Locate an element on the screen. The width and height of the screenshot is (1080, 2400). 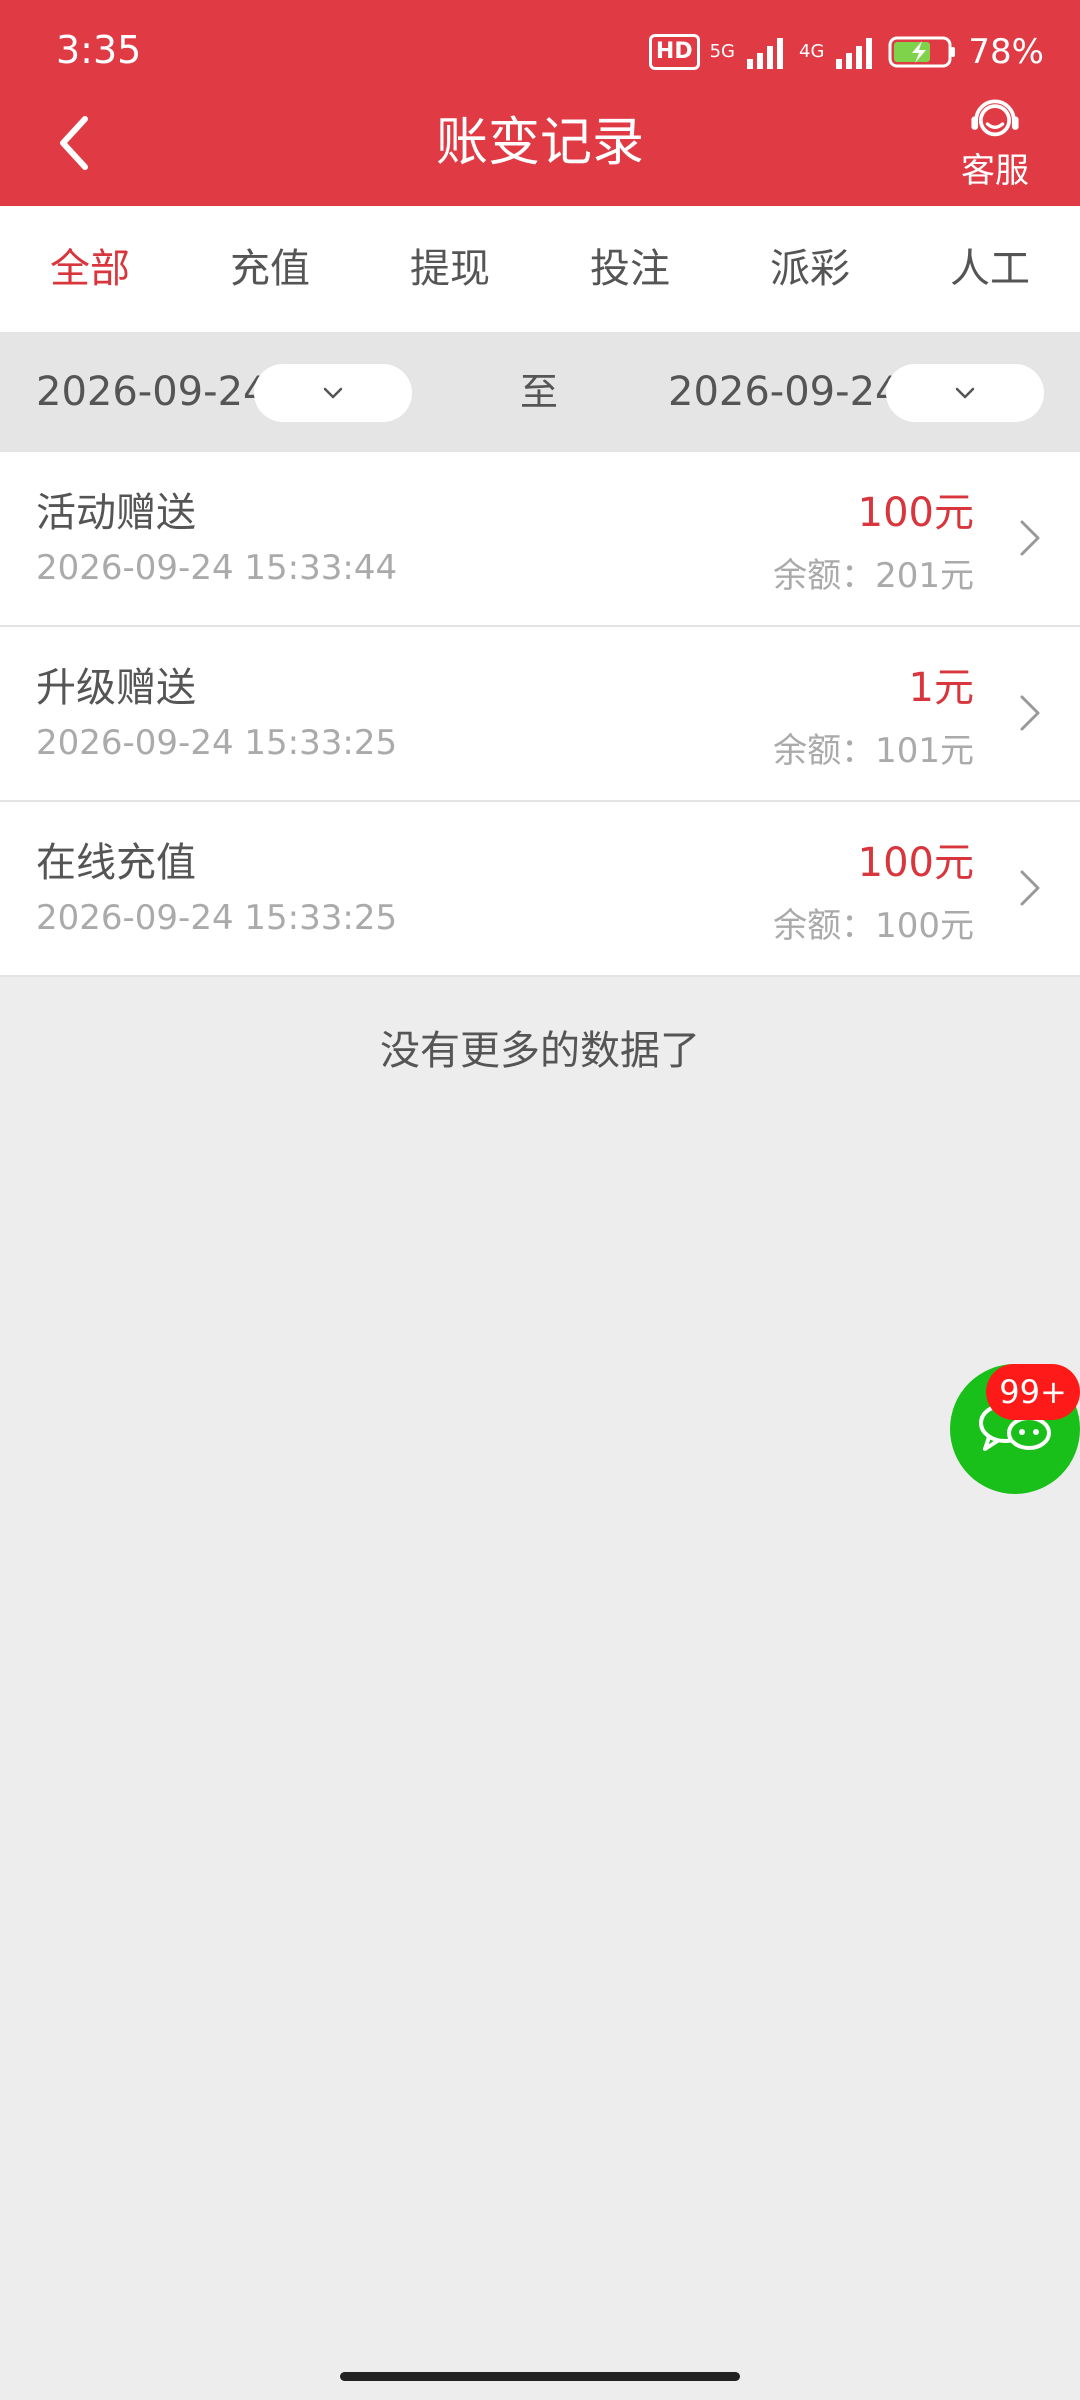
category-tabs: 全部 充值 提现 投注 派彩 人工 is located at coordinates (540, 269).